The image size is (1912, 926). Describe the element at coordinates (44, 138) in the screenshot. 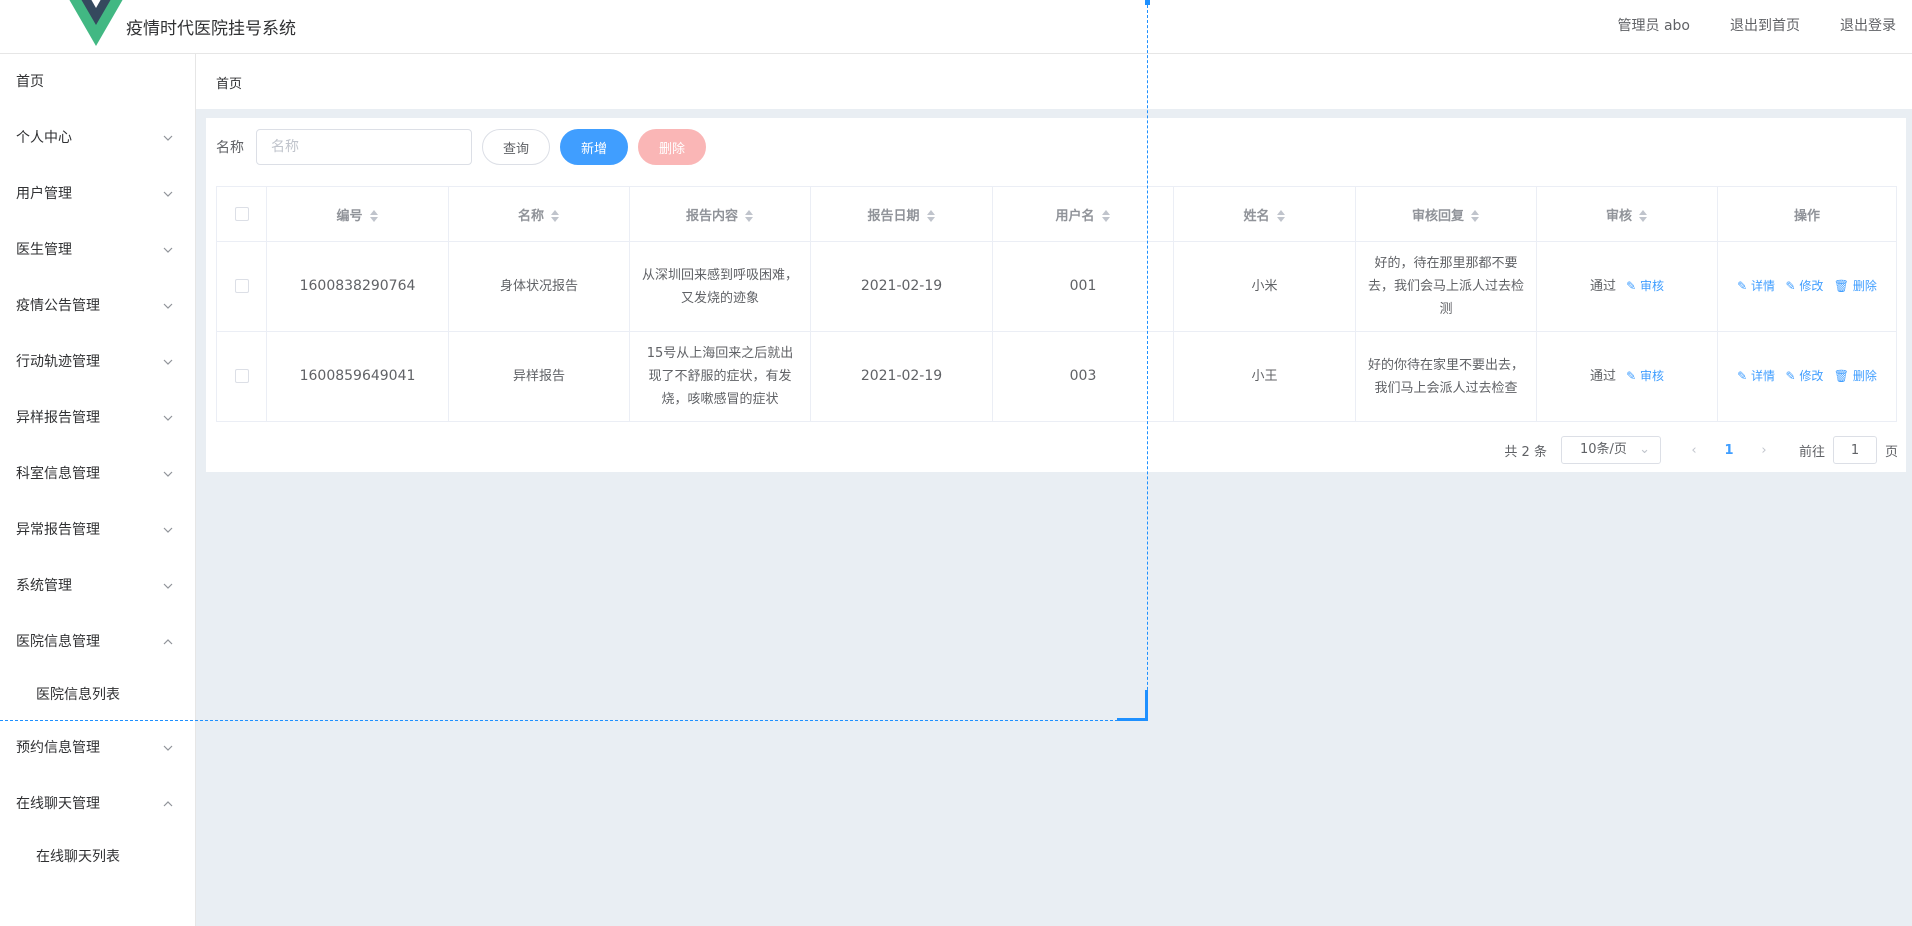

I see `sidebar-item-label: 个人中心` at that location.